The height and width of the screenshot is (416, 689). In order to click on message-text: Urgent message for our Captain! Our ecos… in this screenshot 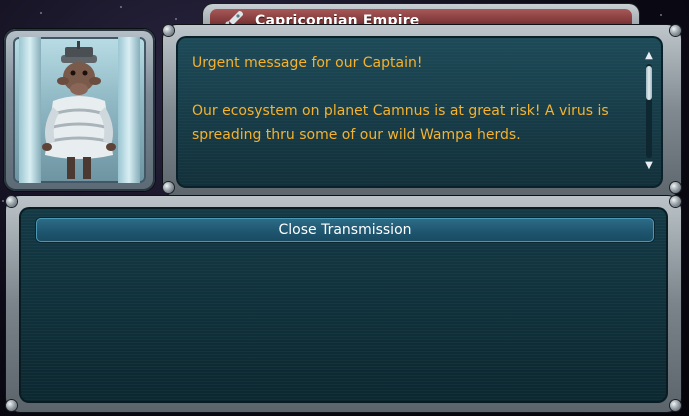, I will do `click(412, 99)`.